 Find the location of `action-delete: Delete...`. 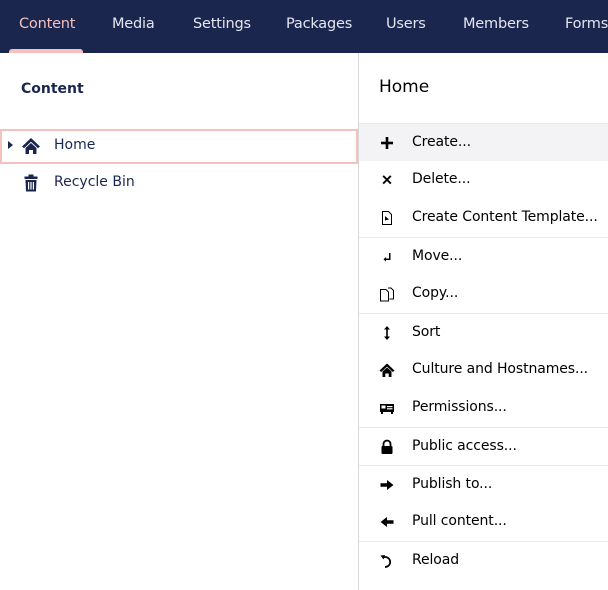

action-delete: Delete... is located at coordinates (483, 180).